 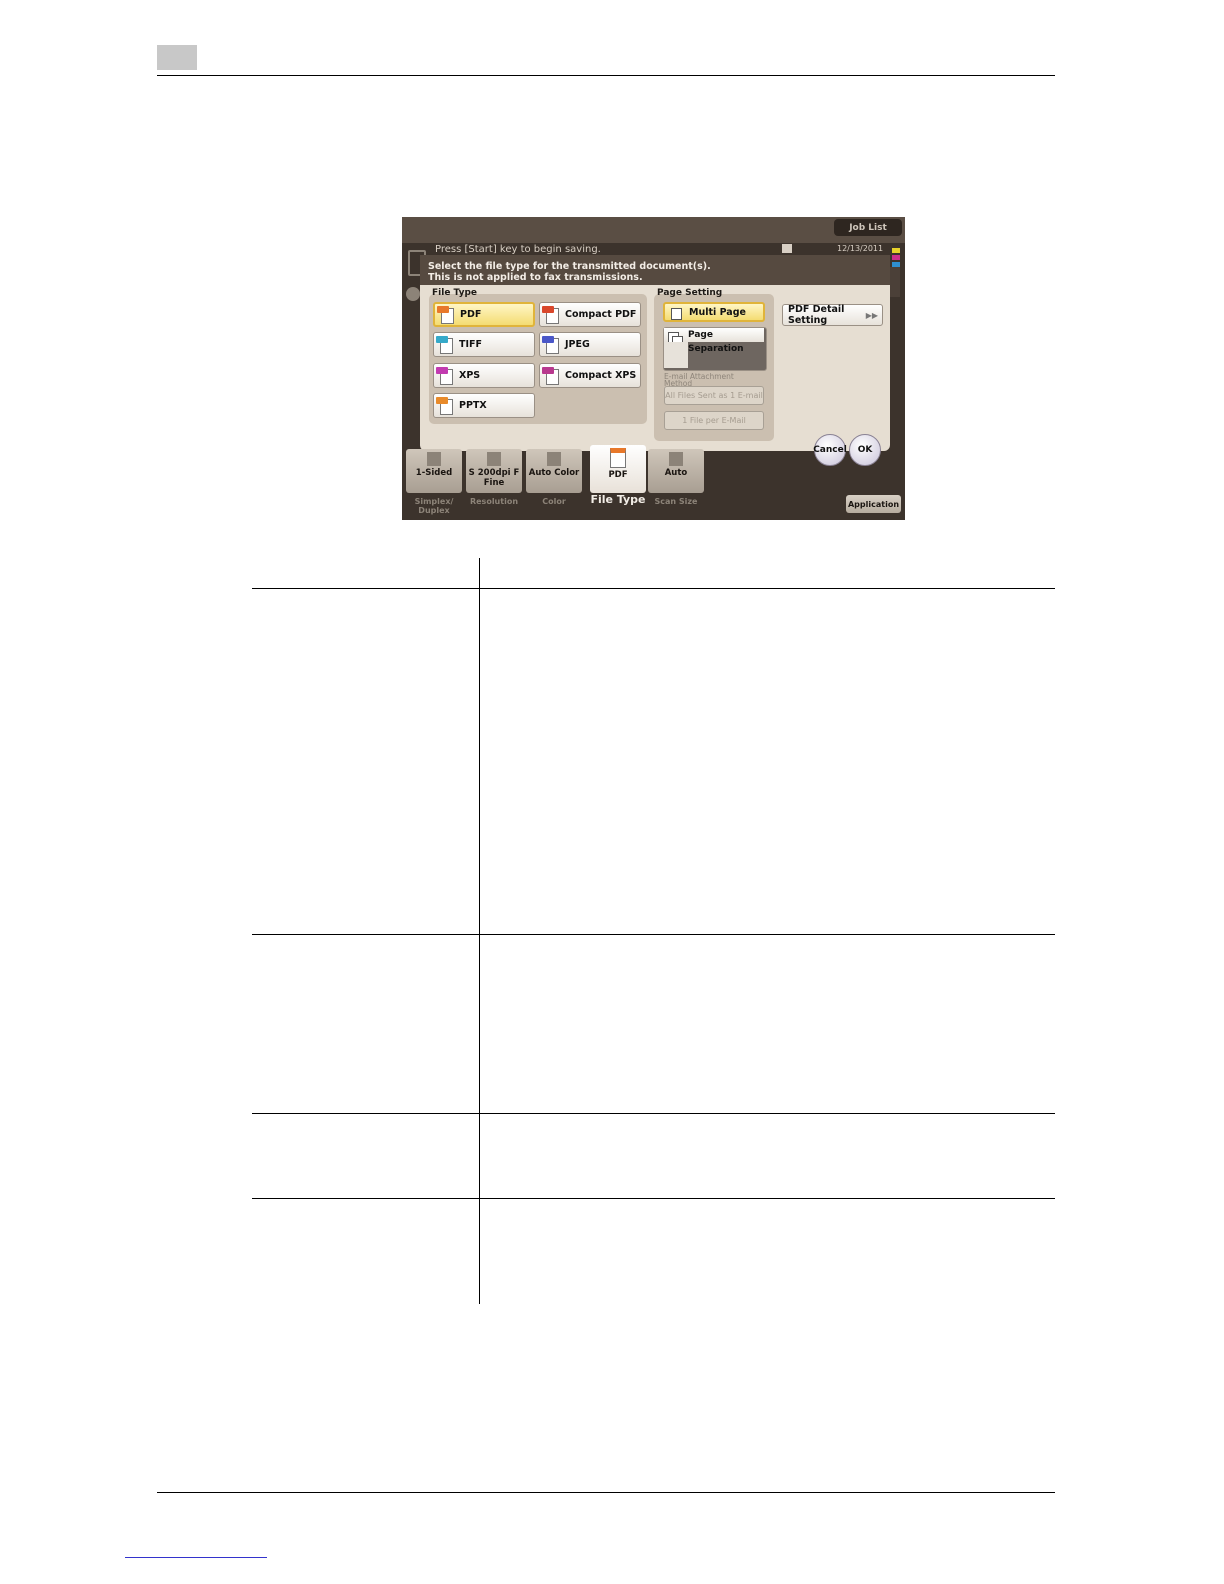 I want to click on bottom-tile-color: Auto Color, so click(x=554, y=471).